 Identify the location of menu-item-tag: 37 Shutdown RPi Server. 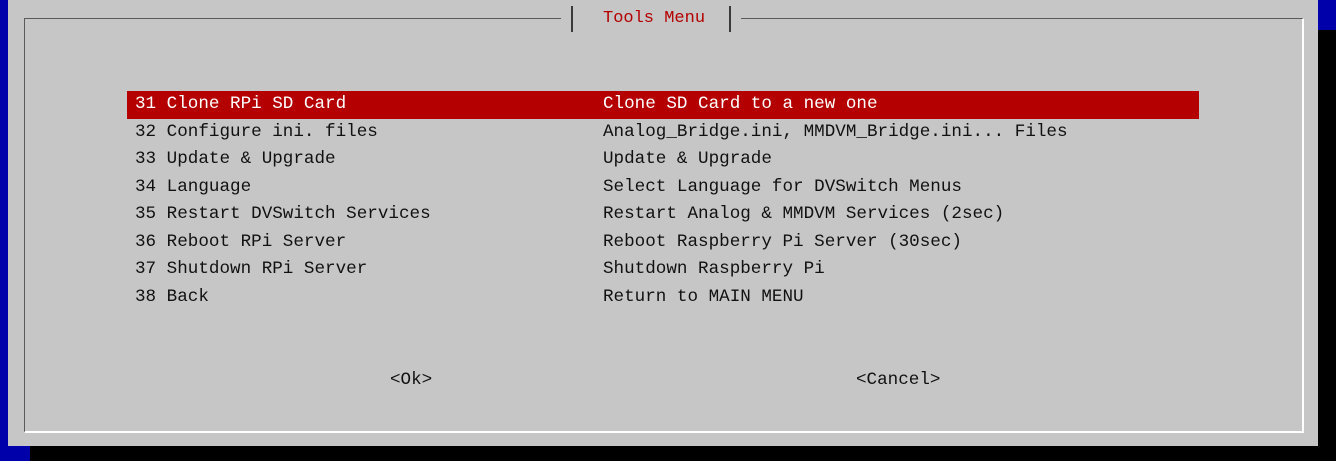
(251, 269).